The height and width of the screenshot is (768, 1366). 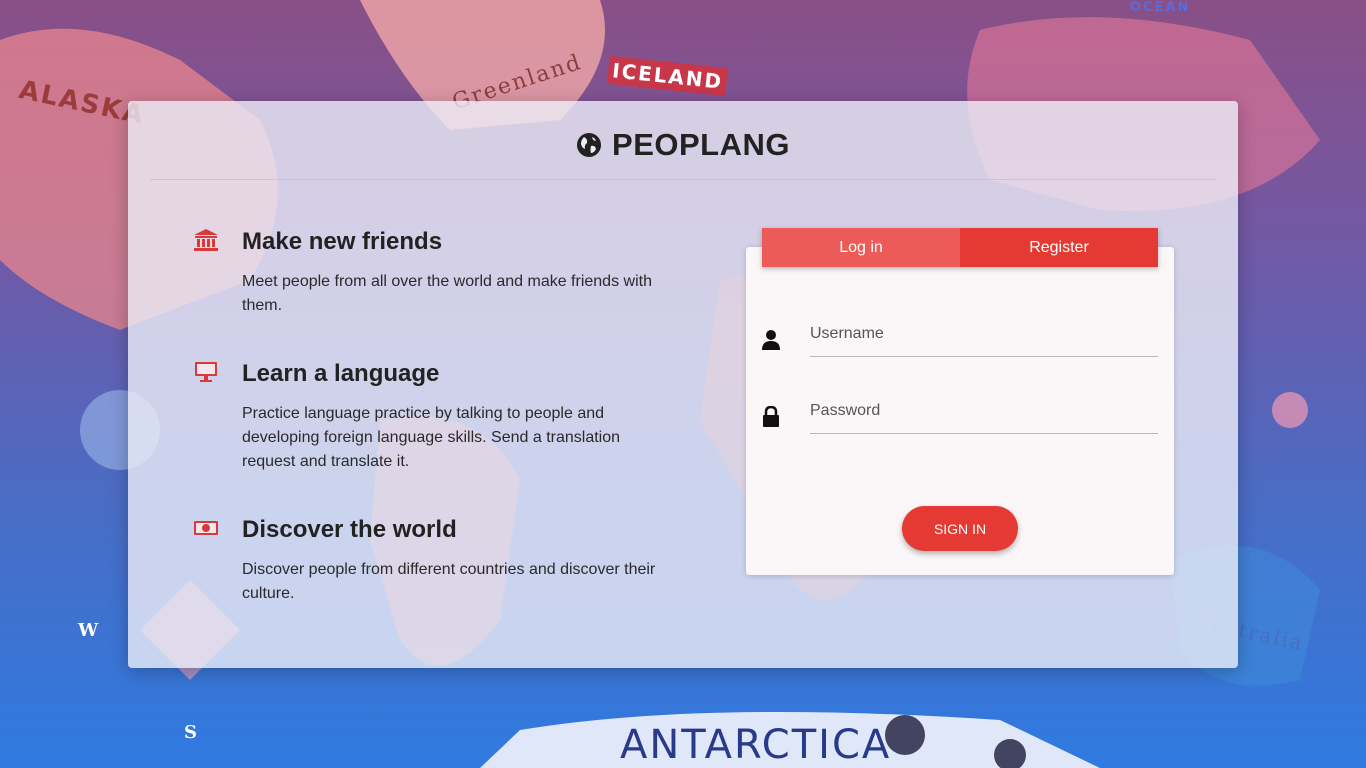 I want to click on feature-title: Make new friends, so click(x=342, y=241).